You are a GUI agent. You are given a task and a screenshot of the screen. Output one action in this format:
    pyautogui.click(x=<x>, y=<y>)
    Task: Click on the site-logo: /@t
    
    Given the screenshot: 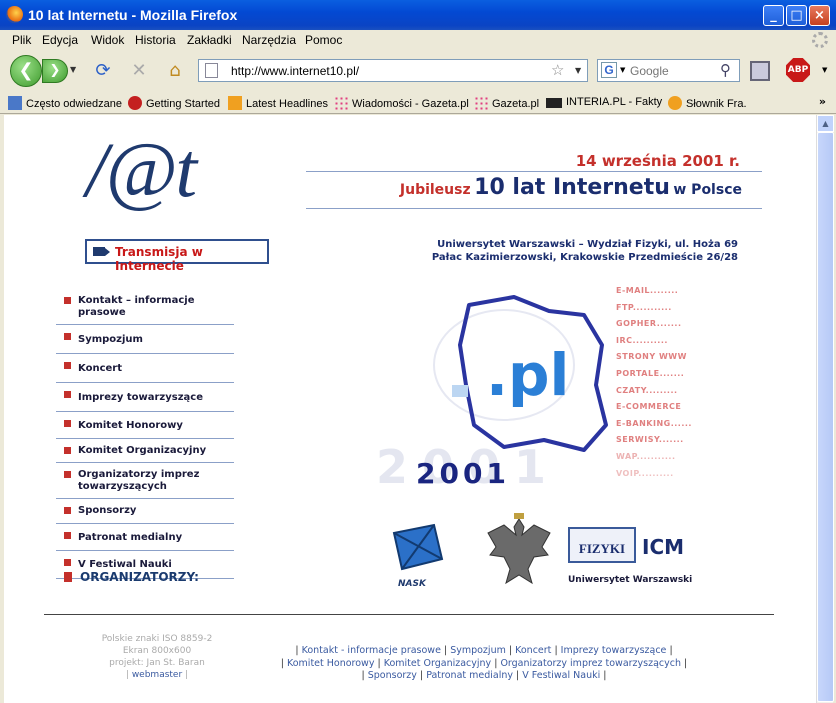 What is the action you would take?
    pyautogui.click(x=141, y=170)
    